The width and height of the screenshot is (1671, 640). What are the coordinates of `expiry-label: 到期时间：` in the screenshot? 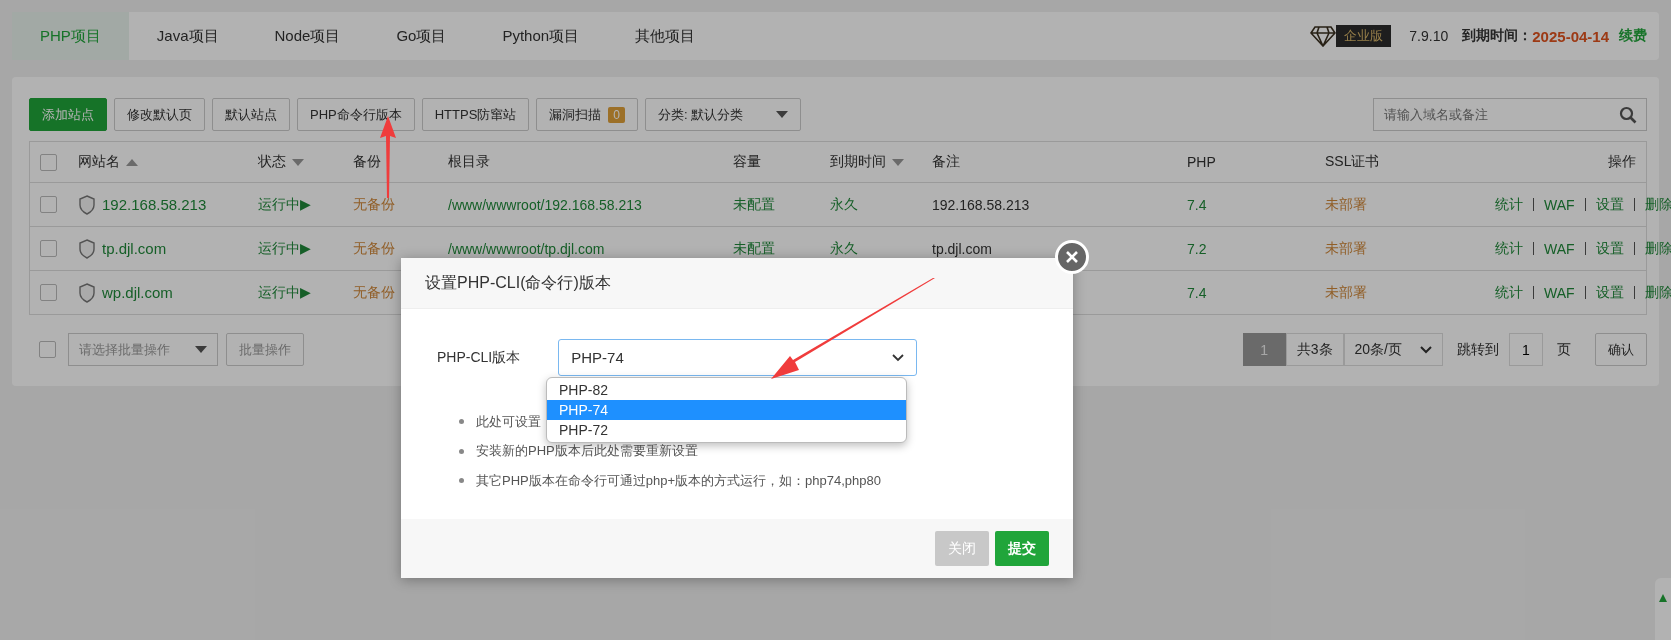 It's located at (1497, 36).